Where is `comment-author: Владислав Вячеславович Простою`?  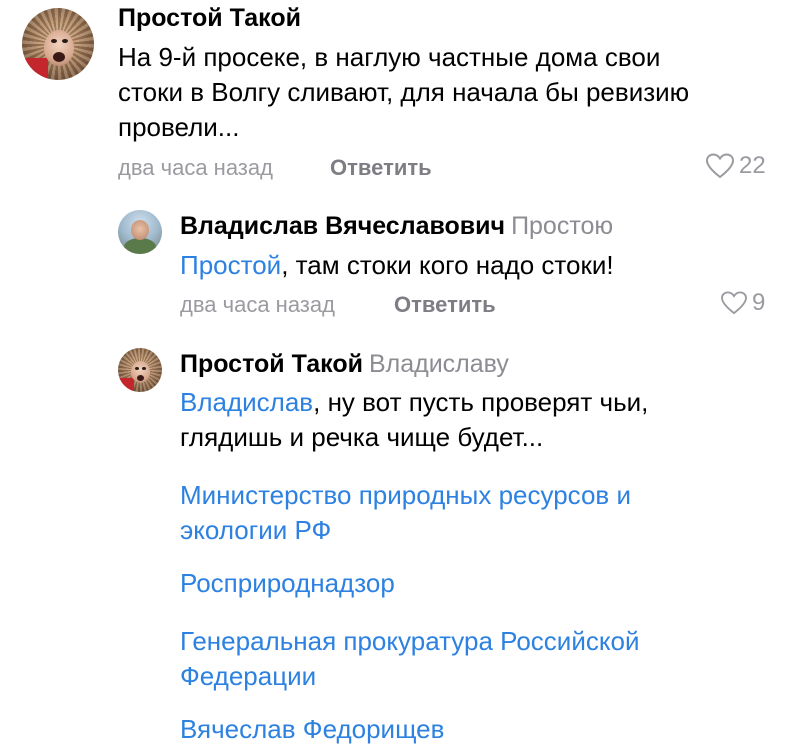 comment-author: Владислав Вячеславович Простою is located at coordinates (396, 226).